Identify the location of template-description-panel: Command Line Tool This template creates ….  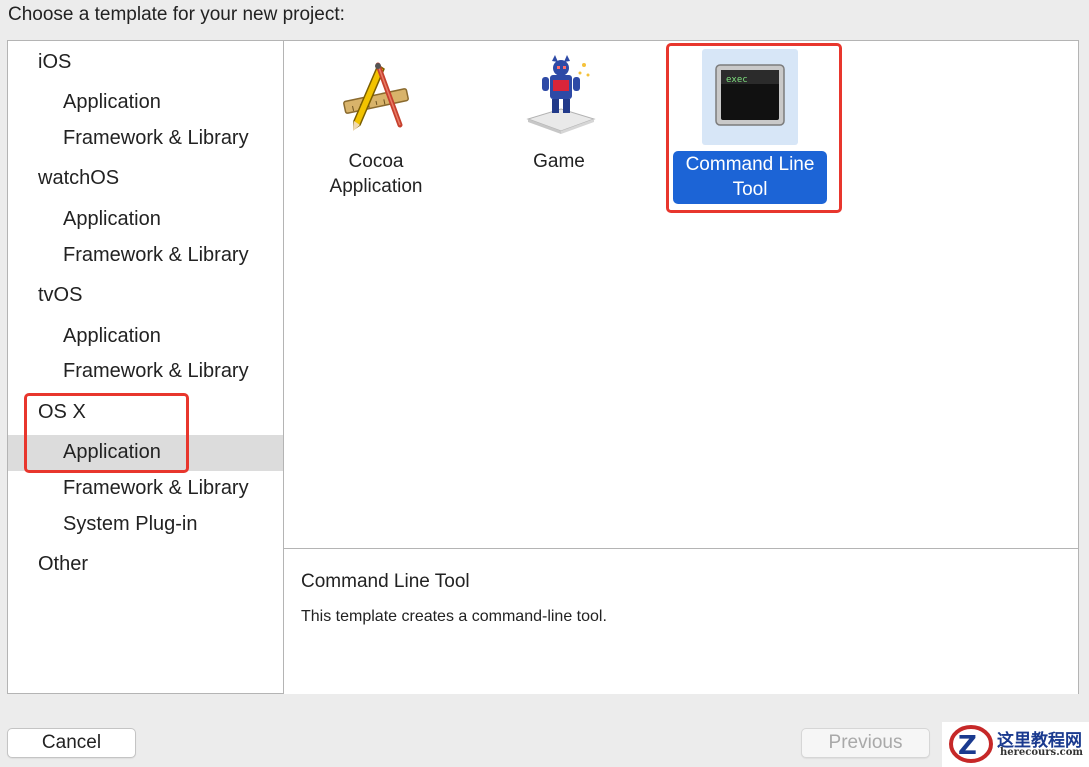
(681, 621).